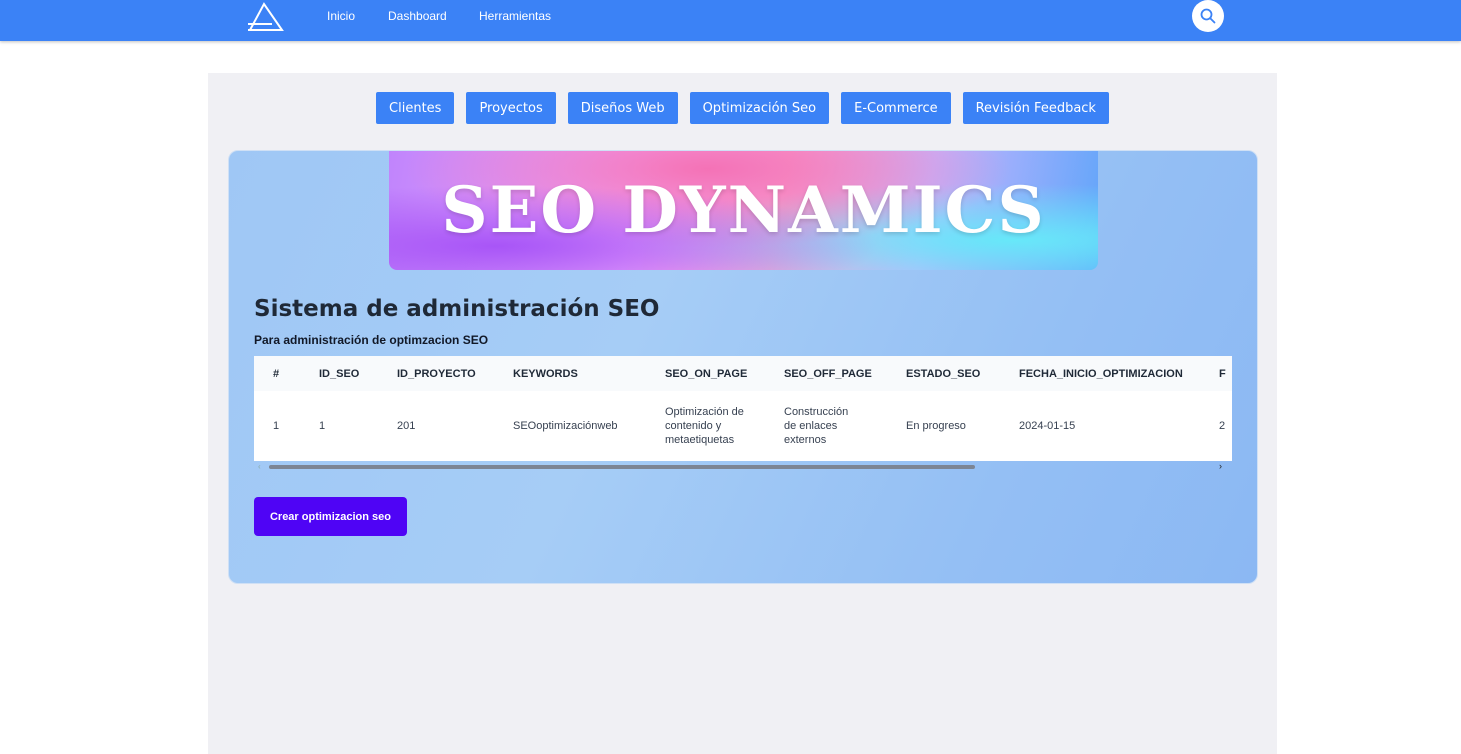  Describe the element at coordinates (816, 426) in the screenshot. I see `cell-seo-off-page: Construcción de enlaces externos` at that location.